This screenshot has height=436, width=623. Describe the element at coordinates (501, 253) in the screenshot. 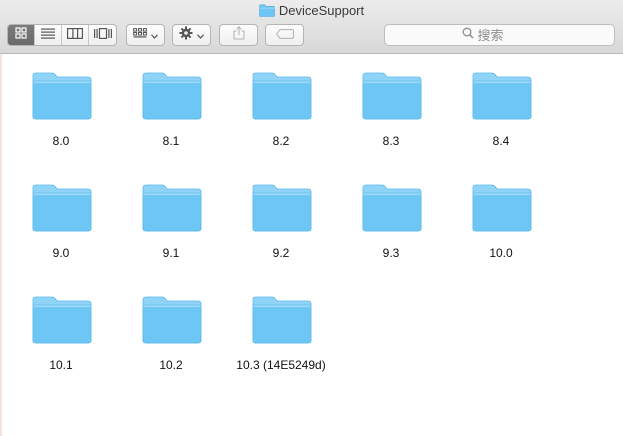

I see `folder-label: 10.0` at that location.